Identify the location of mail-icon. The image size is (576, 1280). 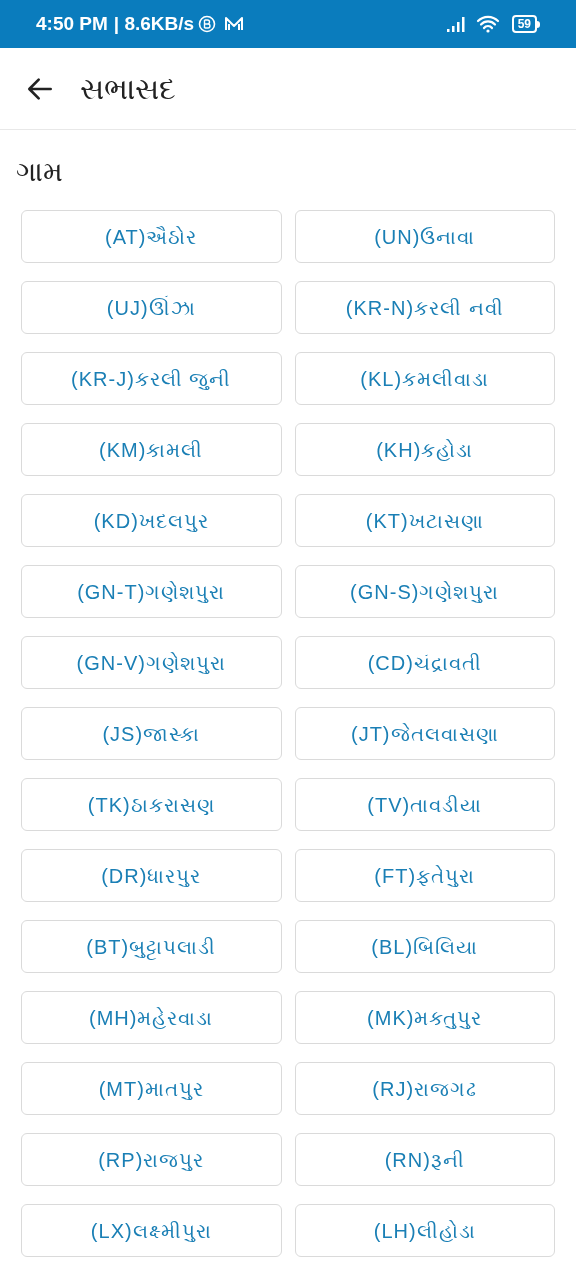
(234, 24).